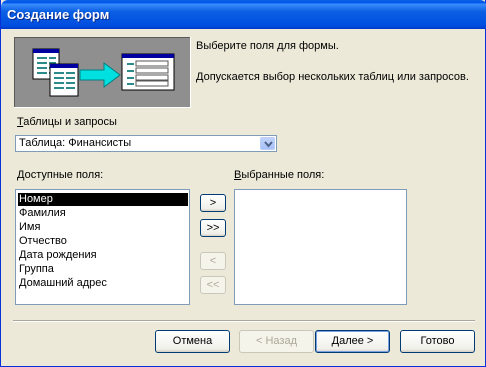 The height and width of the screenshot is (367, 486). Describe the element at coordinates (437, 341) in the screenshot. I see `finish-button: Готово` at that location.